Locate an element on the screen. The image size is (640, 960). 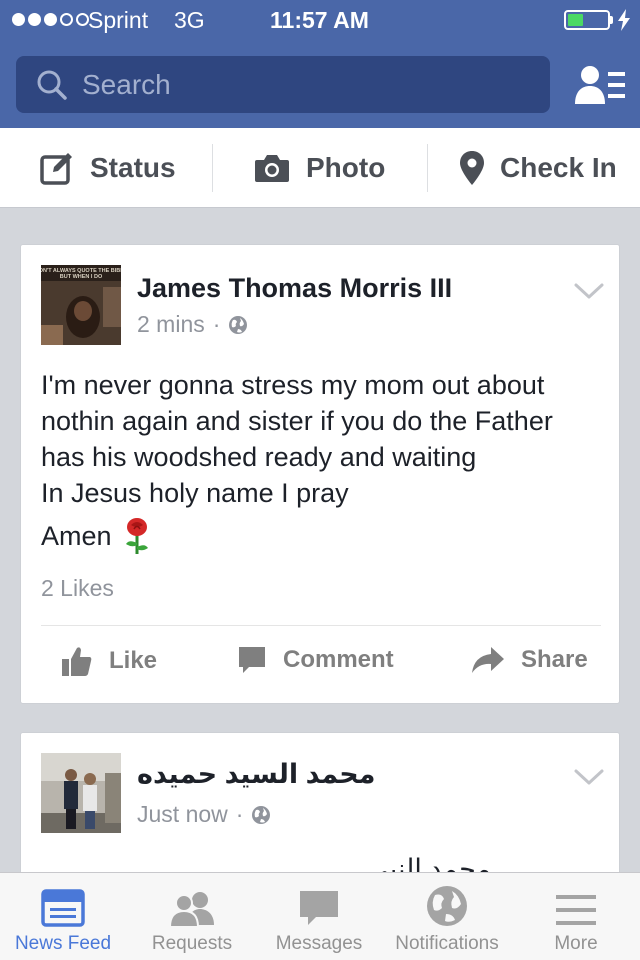
search-input is located at coordinates (307, 84).